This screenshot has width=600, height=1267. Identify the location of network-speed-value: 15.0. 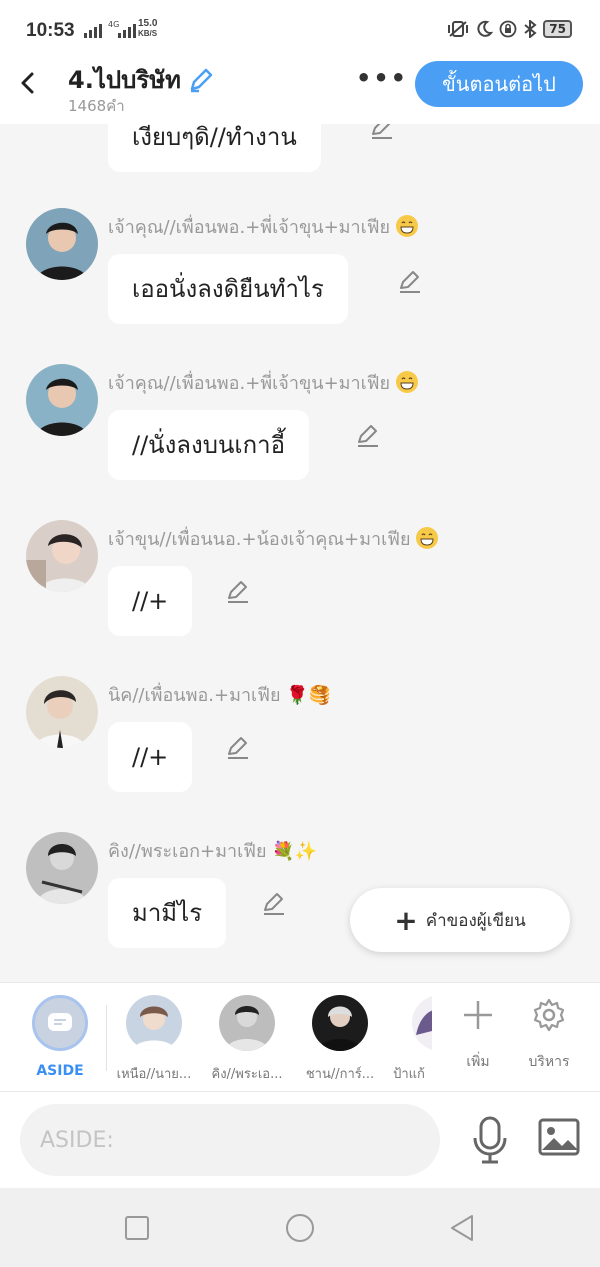
(148, 23).